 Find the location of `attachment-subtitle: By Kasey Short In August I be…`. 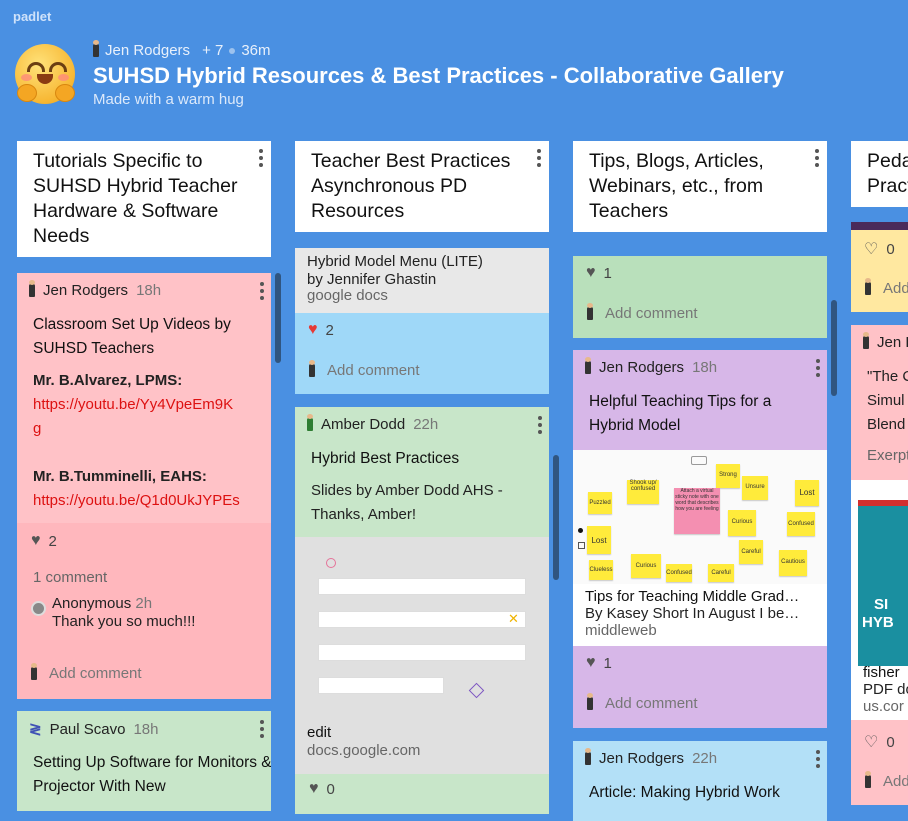

attachment-subtitle: By Kasey Short In August I be… is located at coordinates (692, 613).